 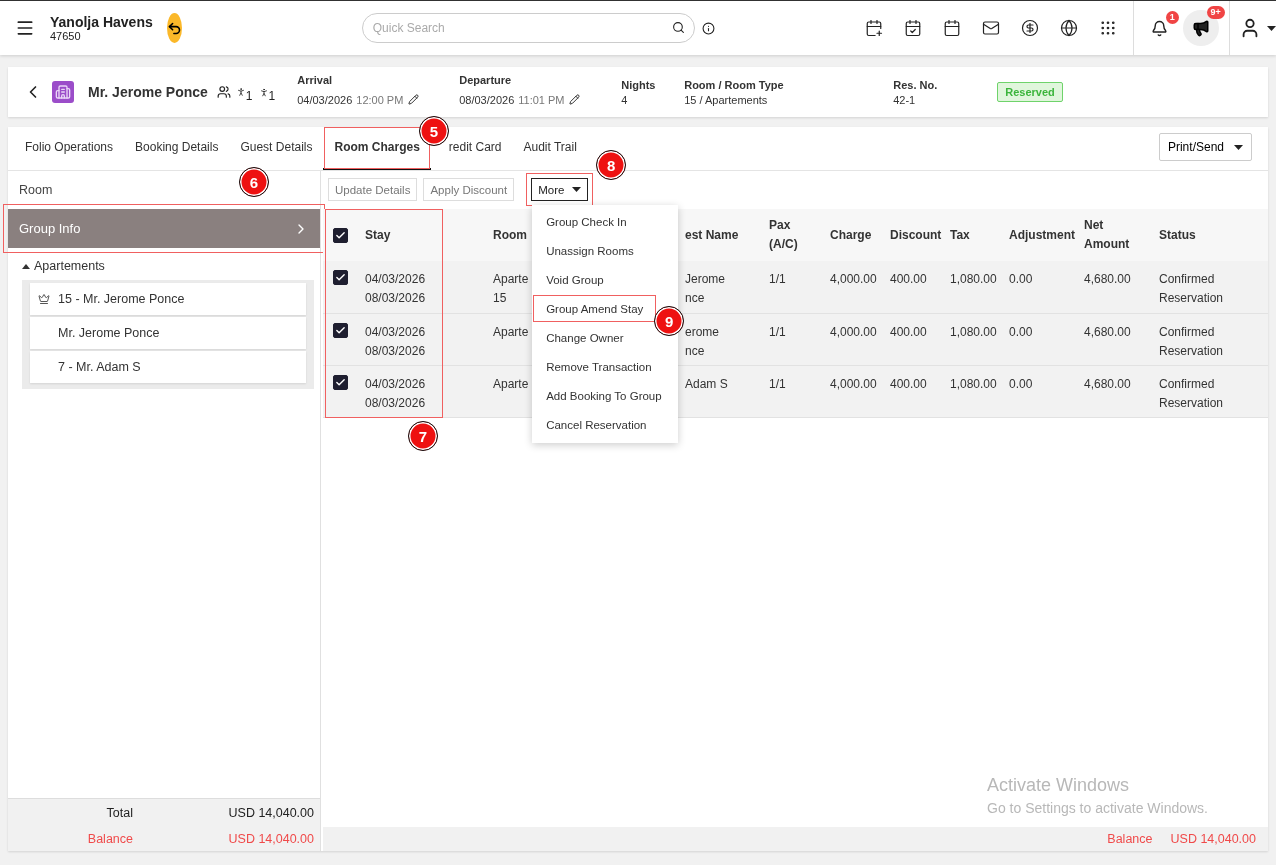 What do you see at coordinates (726, 99) in the screenshot?
I see `field-value: 15 / Apartements` at bounding box center [726, 99].